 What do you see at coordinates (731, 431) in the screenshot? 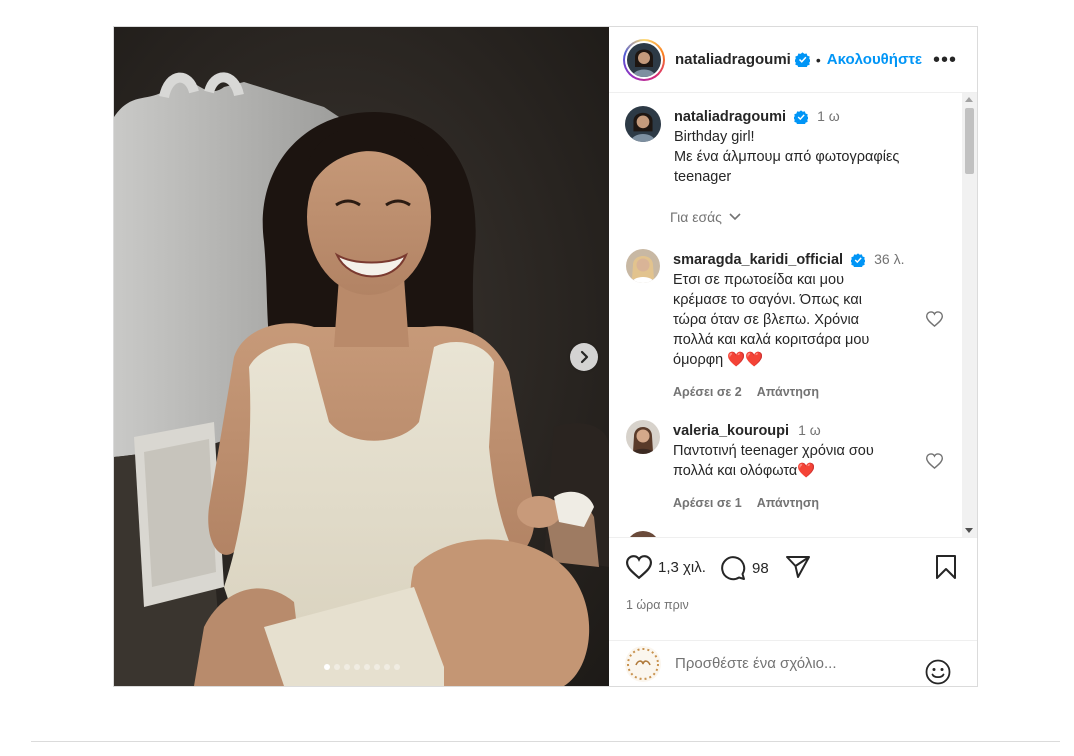
I see `comment-username: valeria_kouroupi` at bounding box center [731, 431].